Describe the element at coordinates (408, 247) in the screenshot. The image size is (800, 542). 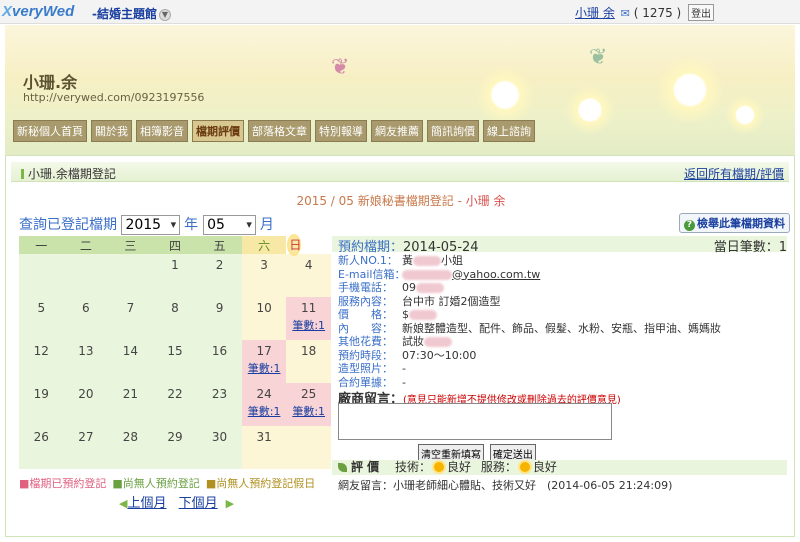
I see `booking-date: 預約檔期：2014-05-24` at that location.